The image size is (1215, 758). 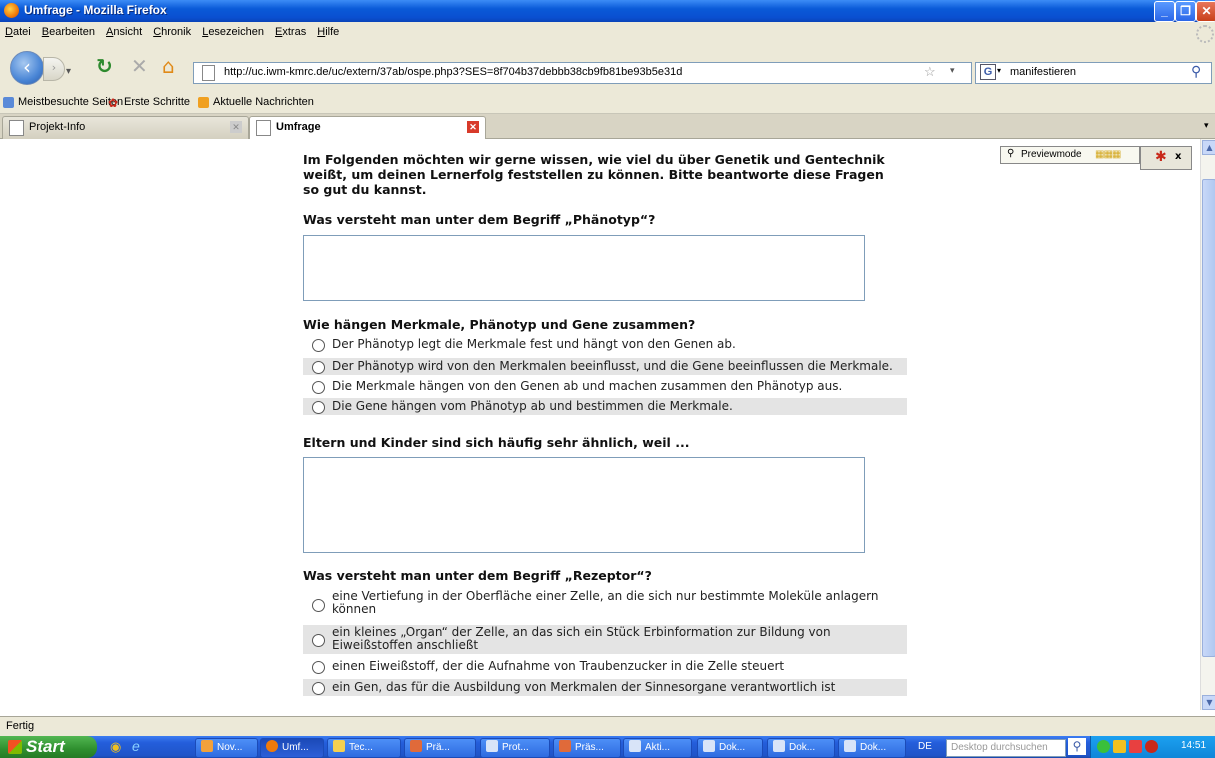 What do you see at coordinates (48, 747) in the screenshot?
I see `start-button: Start` at bounding box center [48, 747].